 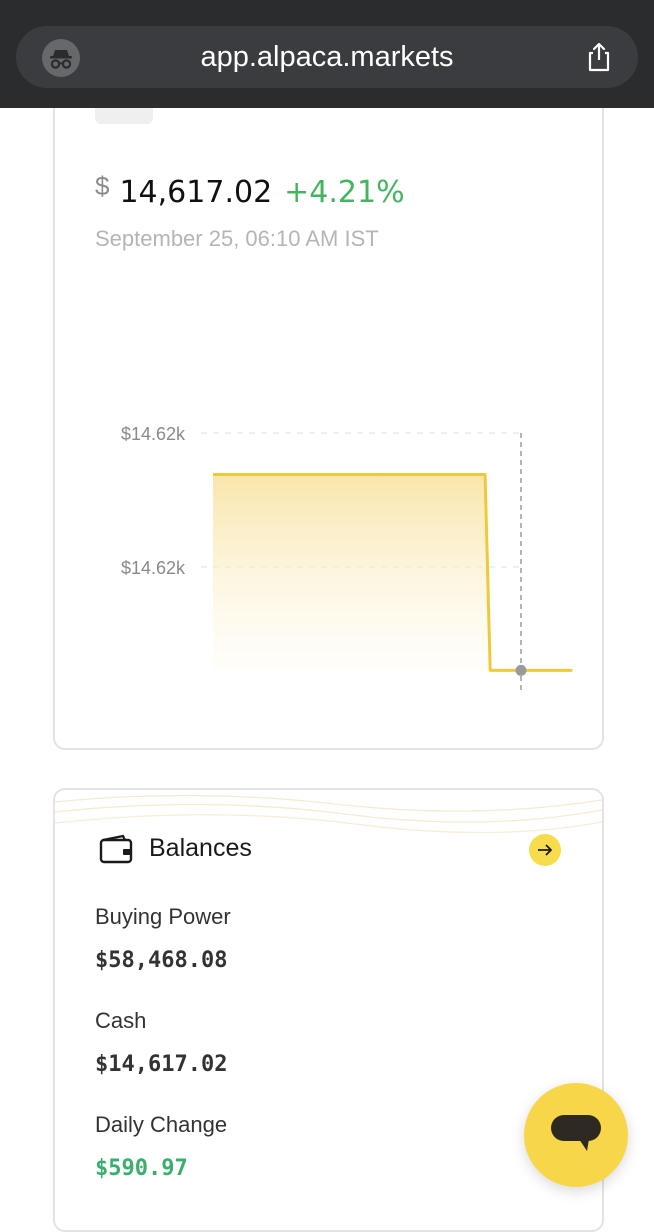 I want to click on buying-power-label: Buying Power, so click(x=163, y=916).